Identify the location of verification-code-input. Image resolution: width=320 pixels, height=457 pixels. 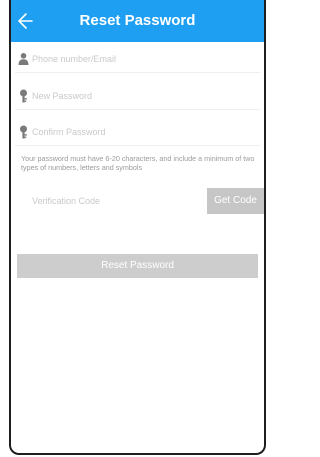
(107, 201).